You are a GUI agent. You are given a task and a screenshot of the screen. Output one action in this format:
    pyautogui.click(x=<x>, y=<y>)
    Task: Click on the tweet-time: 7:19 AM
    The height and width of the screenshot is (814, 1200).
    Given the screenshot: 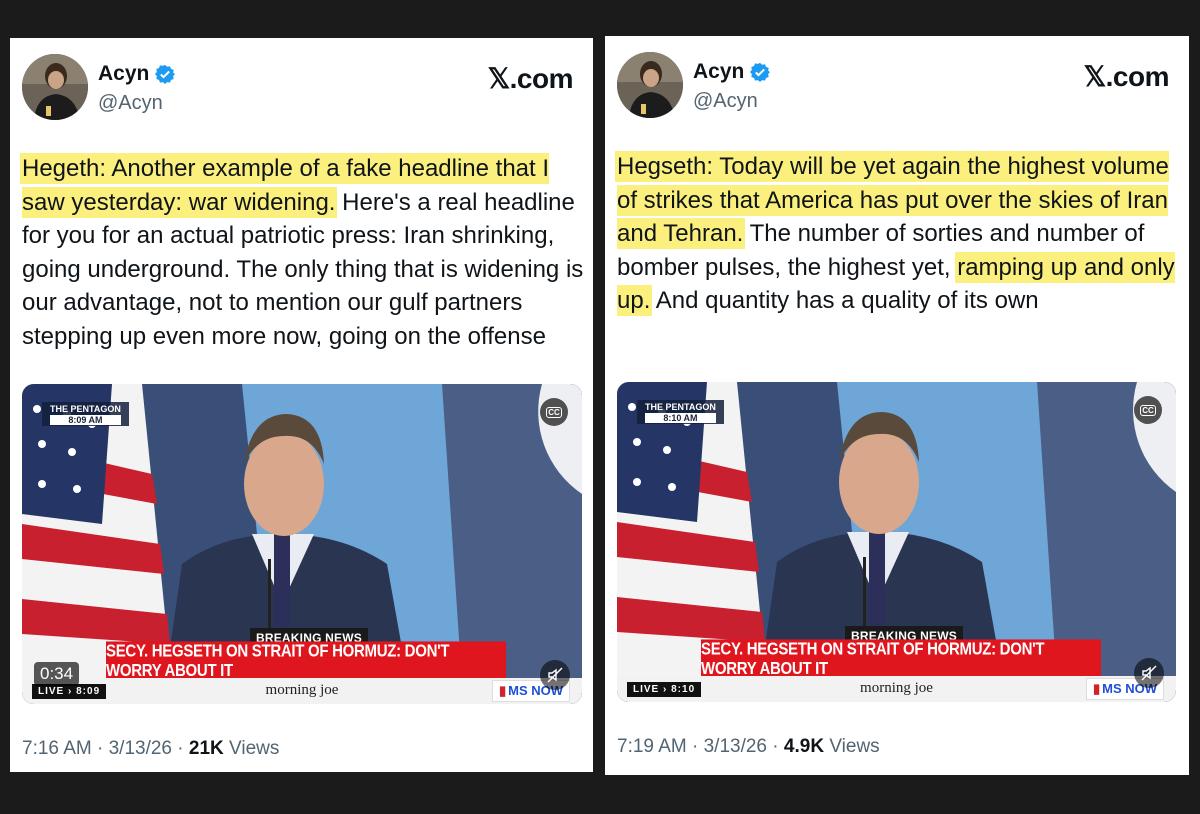 What is the action you would take?
    pyautogui.click(x=652, y=746)
    